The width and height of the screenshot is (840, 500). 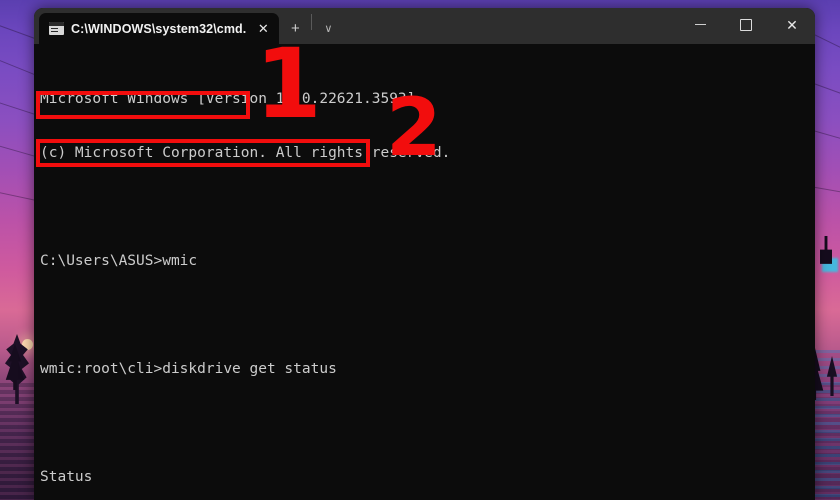 I want to click on chevron-down-icon: ∨, so click(x=328, y=28).